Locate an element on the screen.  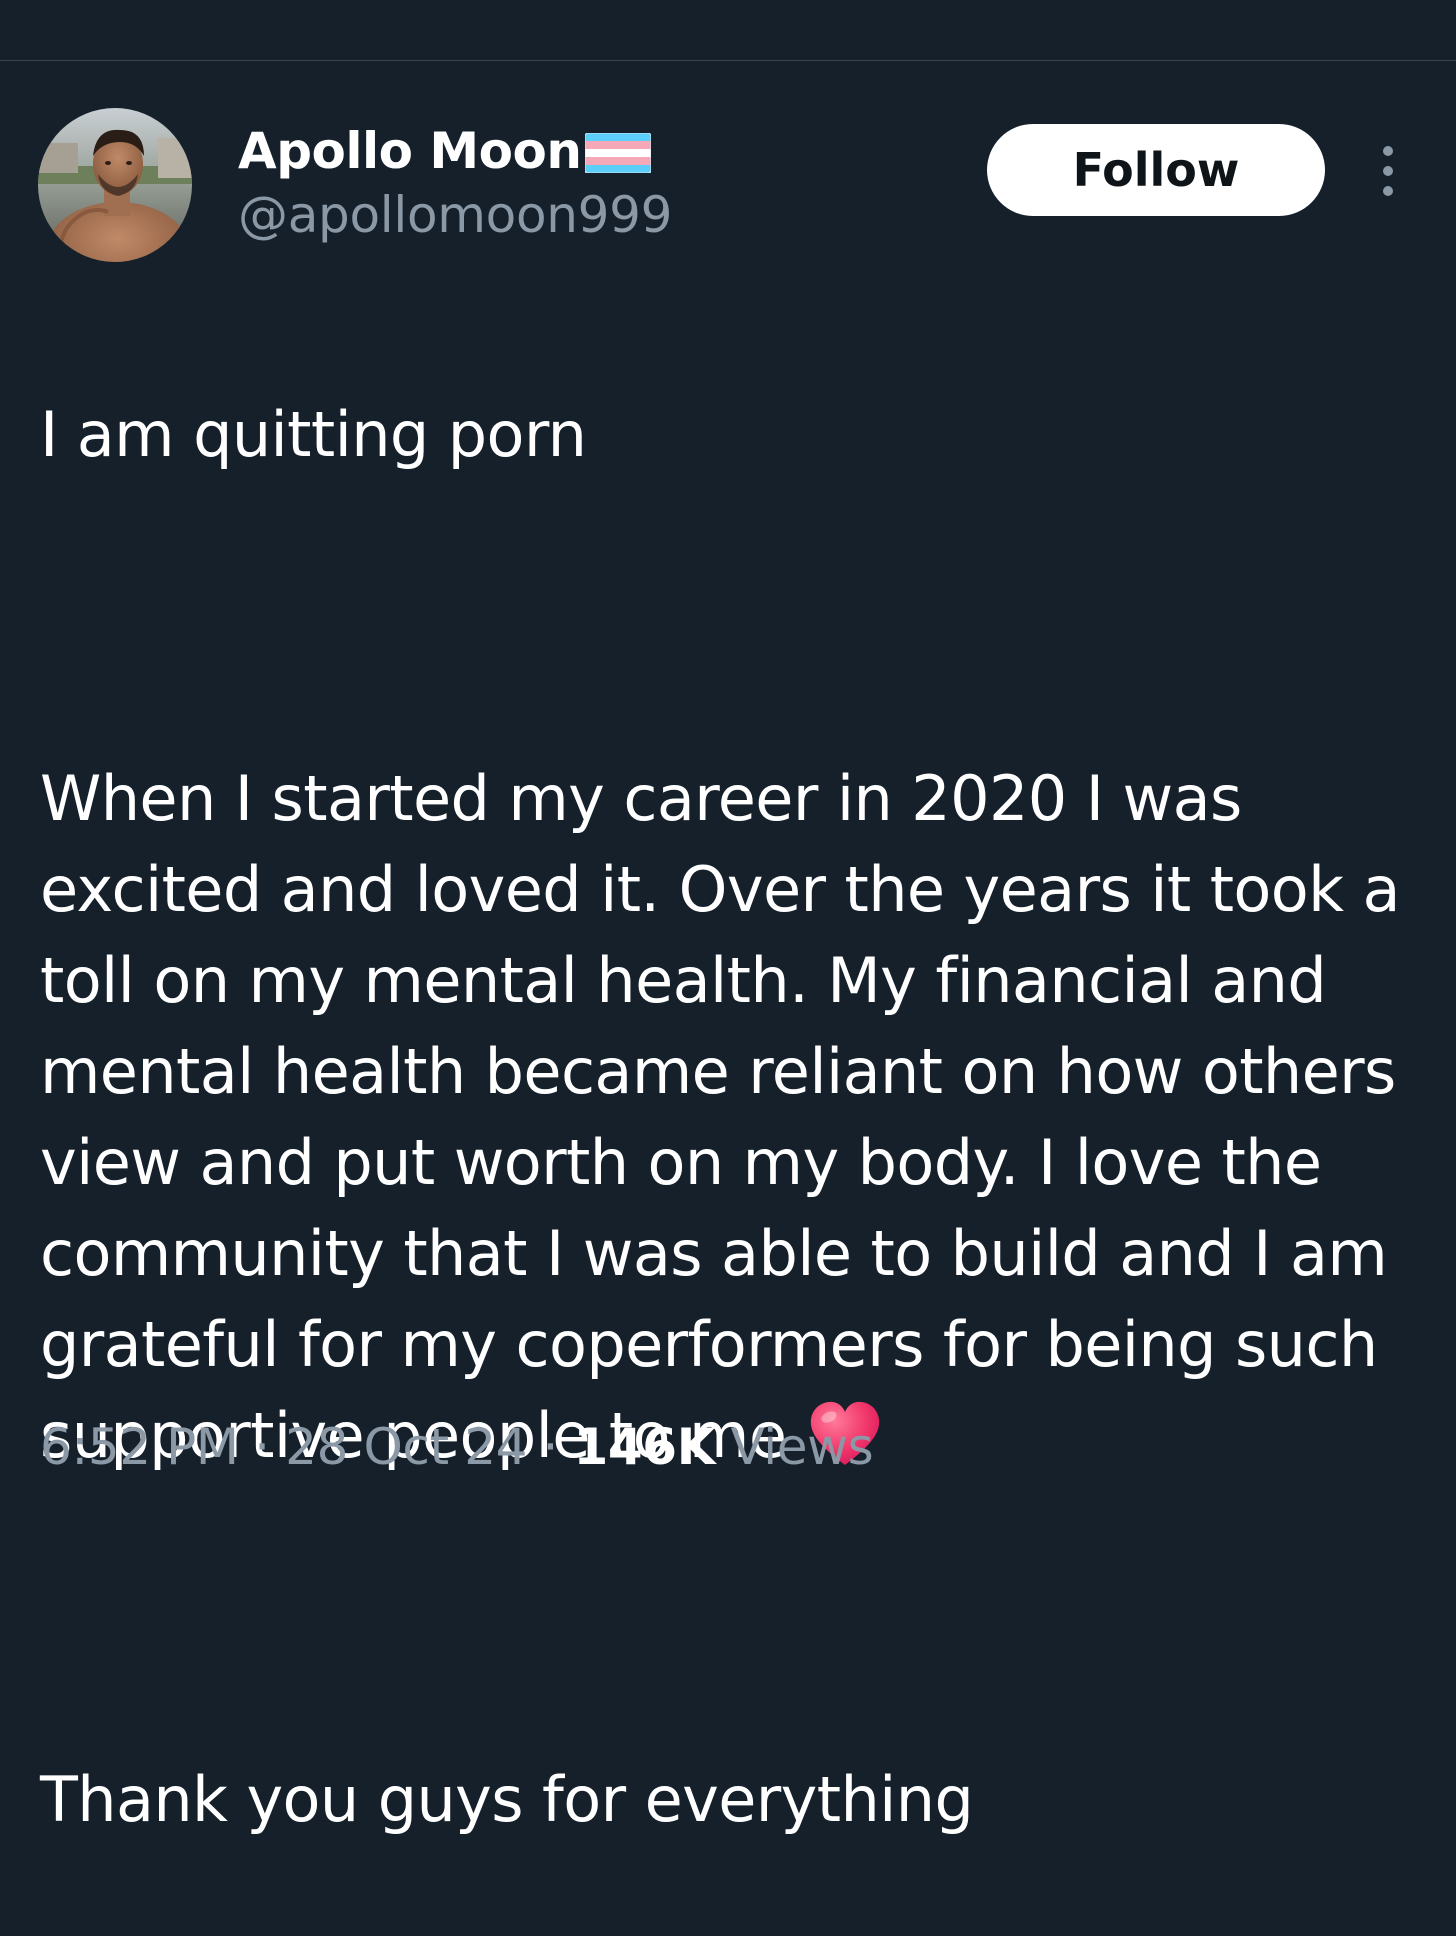
views-count: 146K is located at coordinates (645, 1447).